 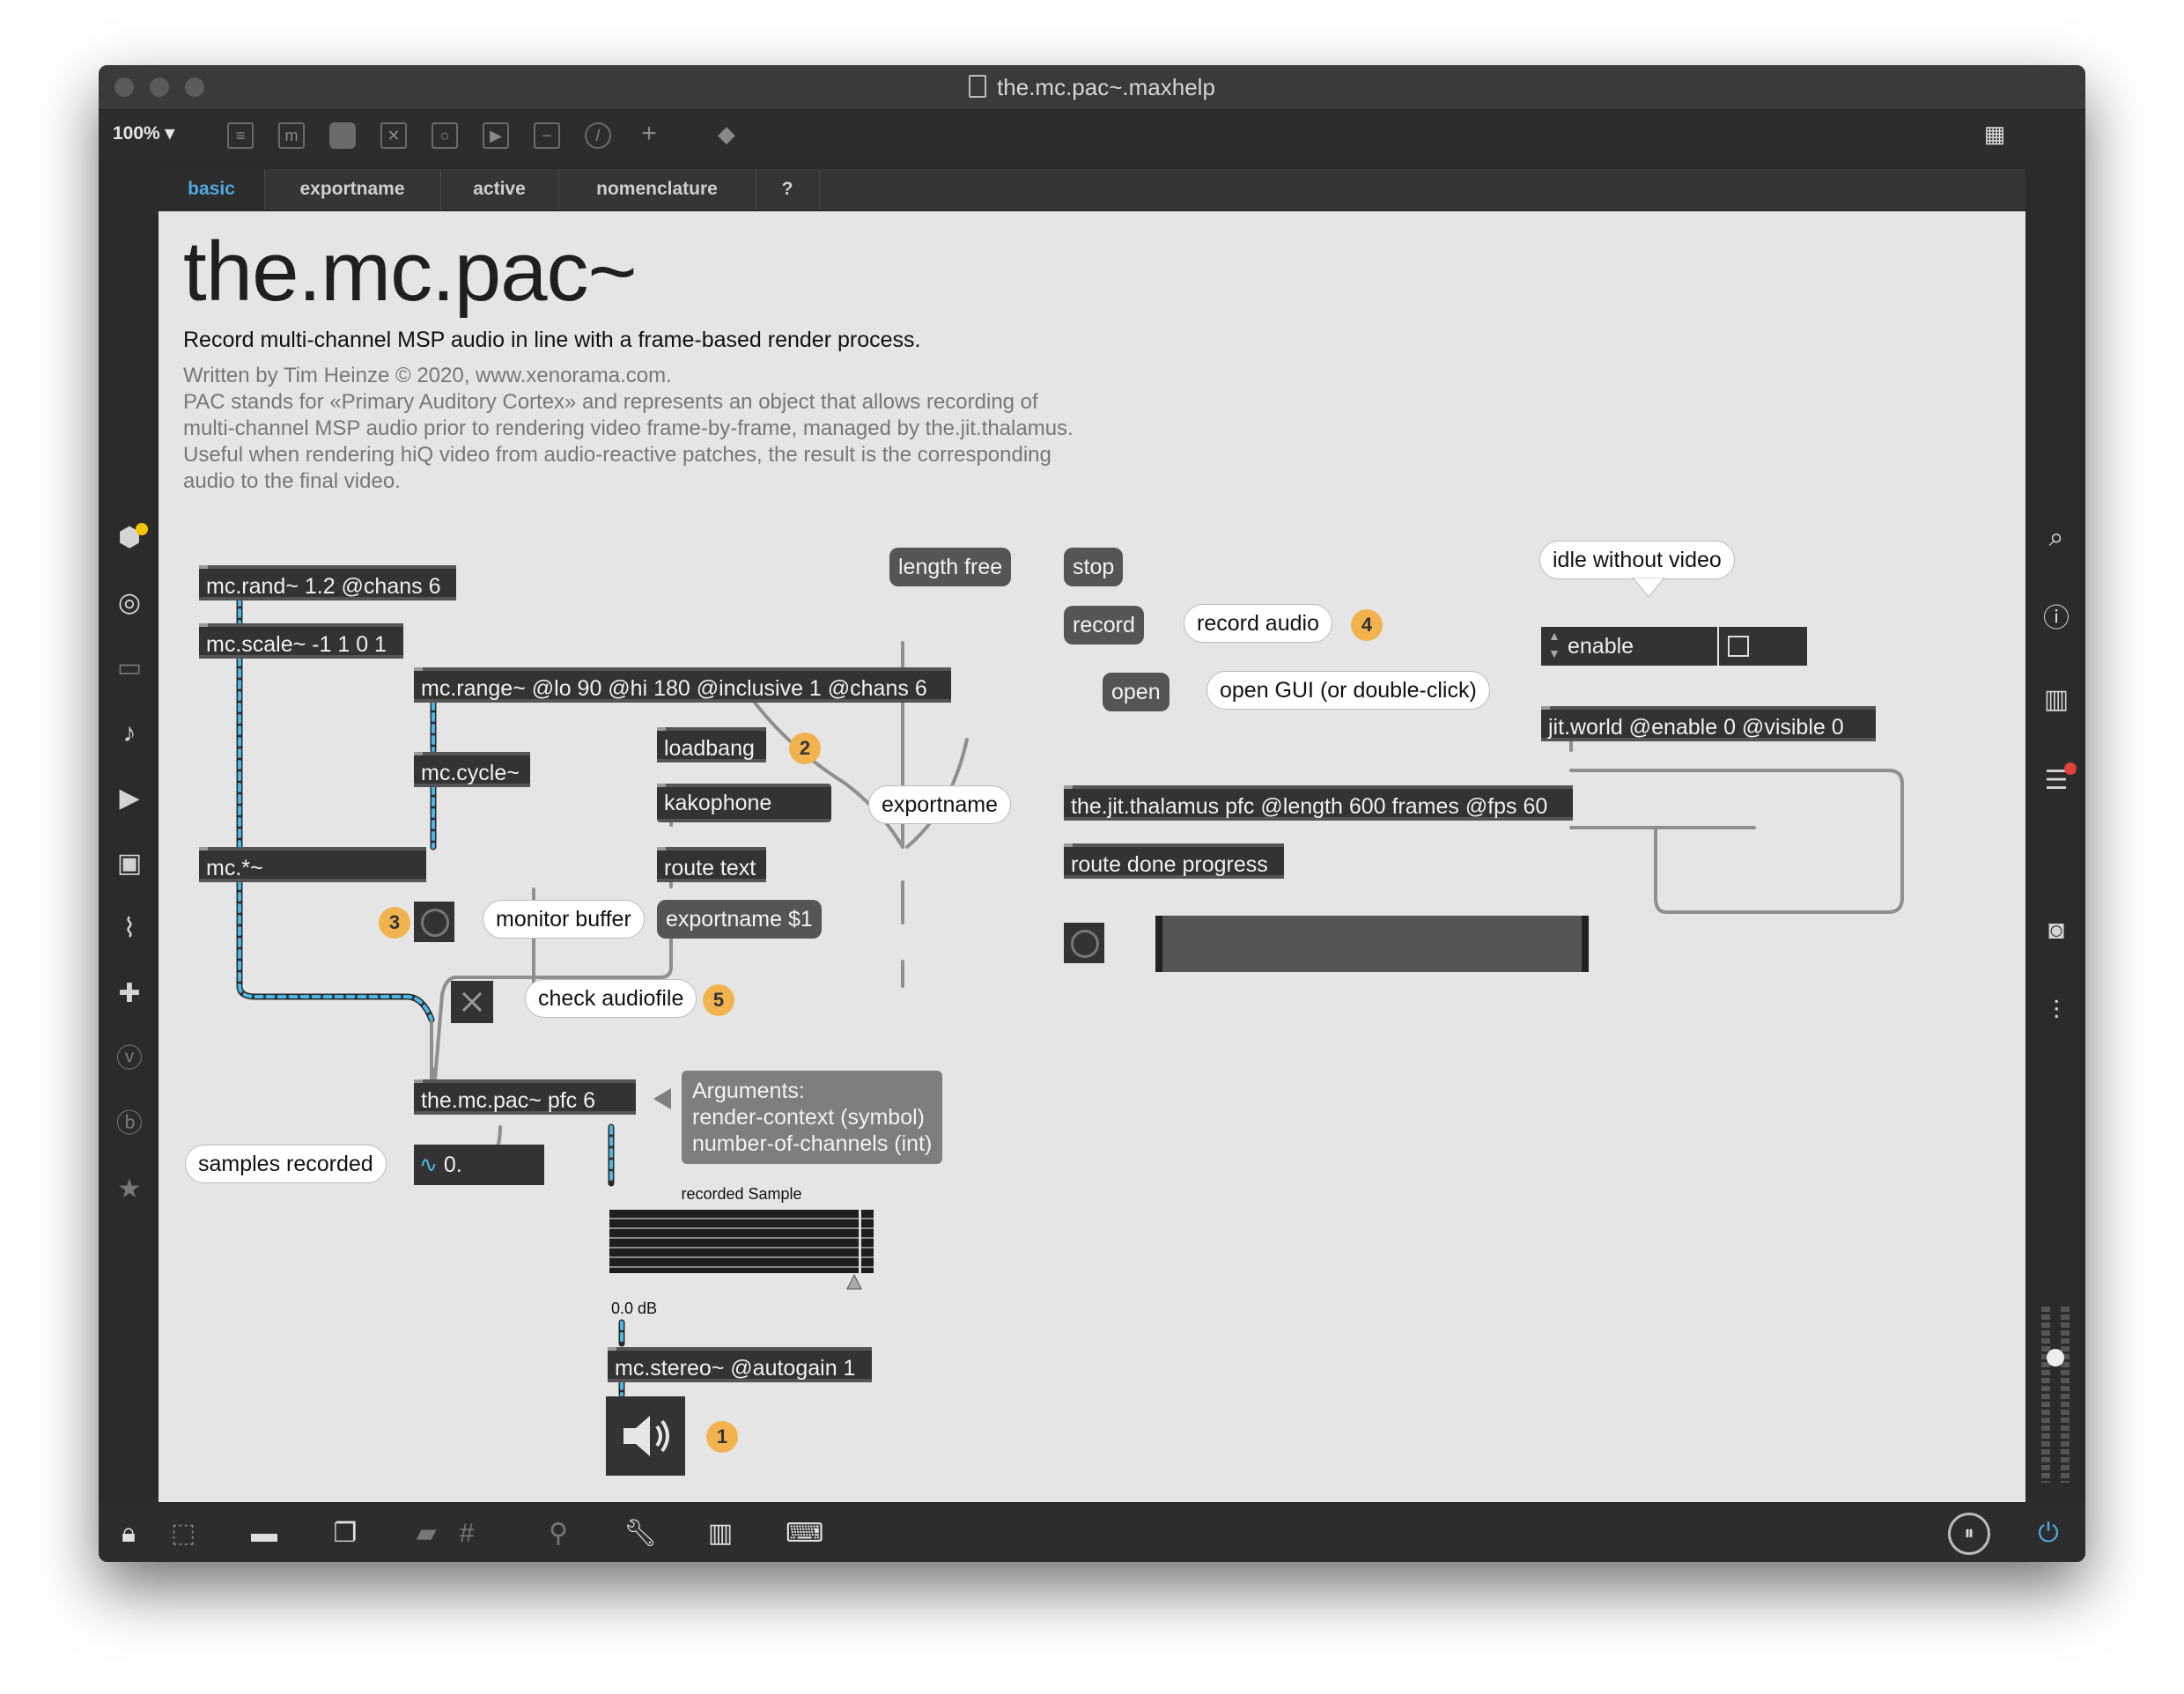 I want to click on zoom-menu: 100% ▾, so click(x=143, y=133).